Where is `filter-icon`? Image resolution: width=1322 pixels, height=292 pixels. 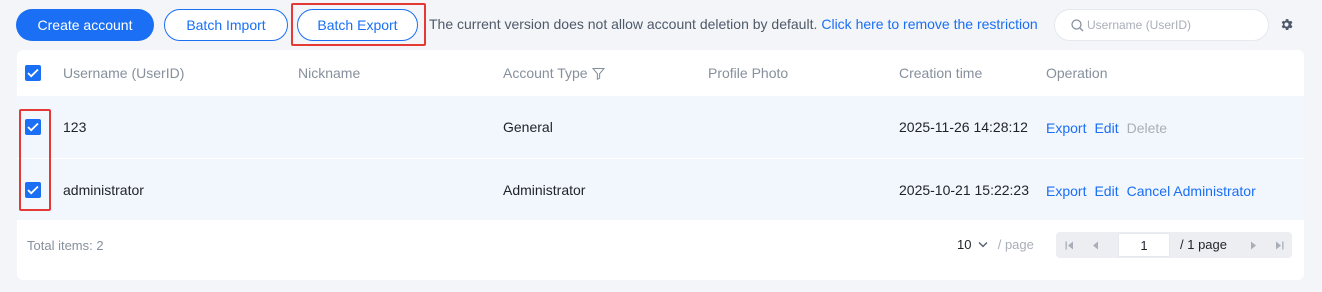 filter-icon is located at coordinates (598, 73).